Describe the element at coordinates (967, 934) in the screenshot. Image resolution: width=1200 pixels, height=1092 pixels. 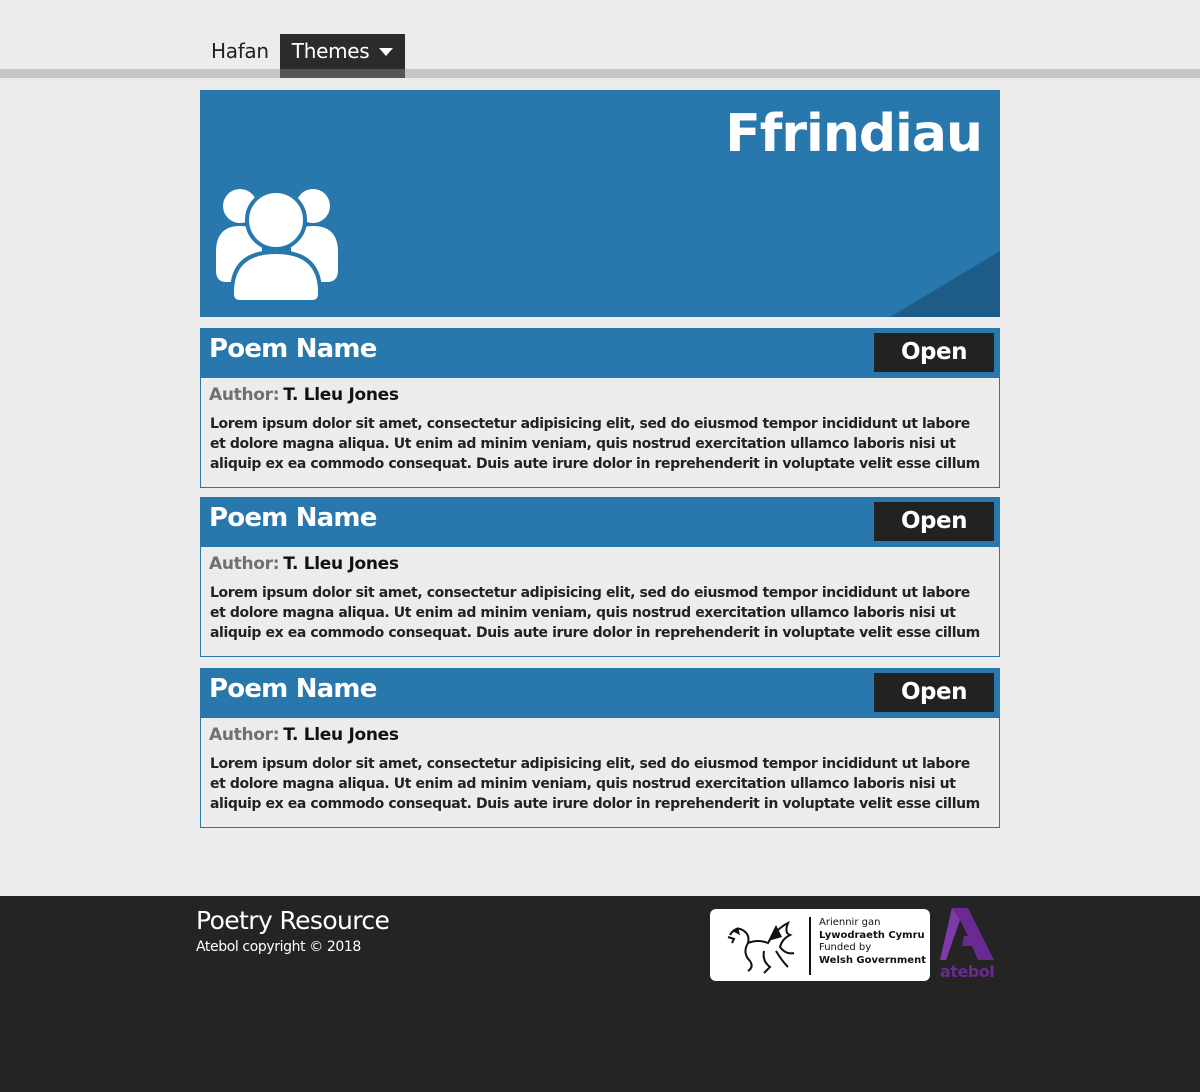
I see `atebol-logo-icon` at that location.